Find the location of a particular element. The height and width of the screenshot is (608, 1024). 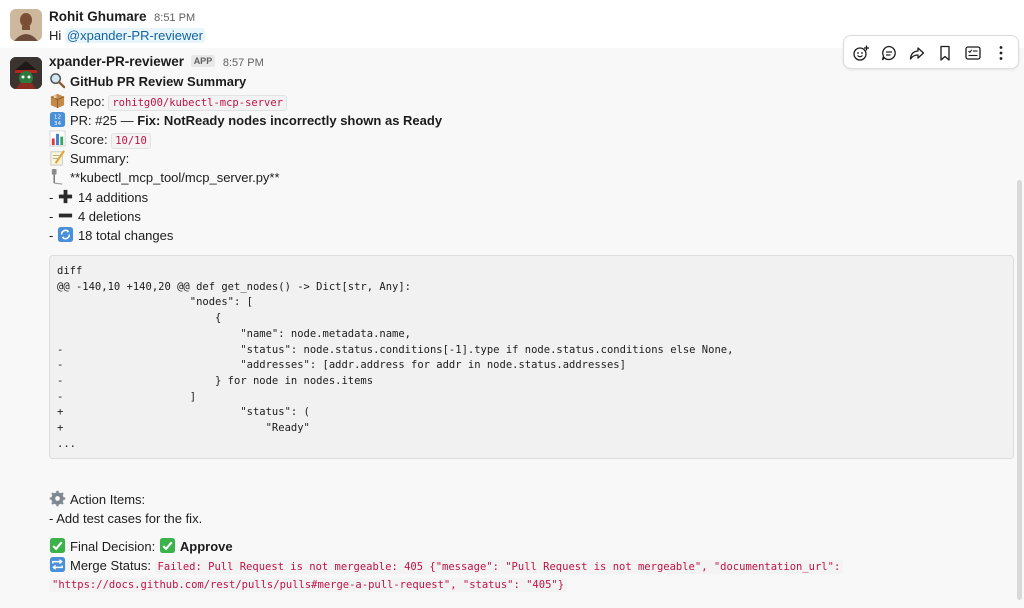

bar-chart-icon is located at coordinates (57, 138).